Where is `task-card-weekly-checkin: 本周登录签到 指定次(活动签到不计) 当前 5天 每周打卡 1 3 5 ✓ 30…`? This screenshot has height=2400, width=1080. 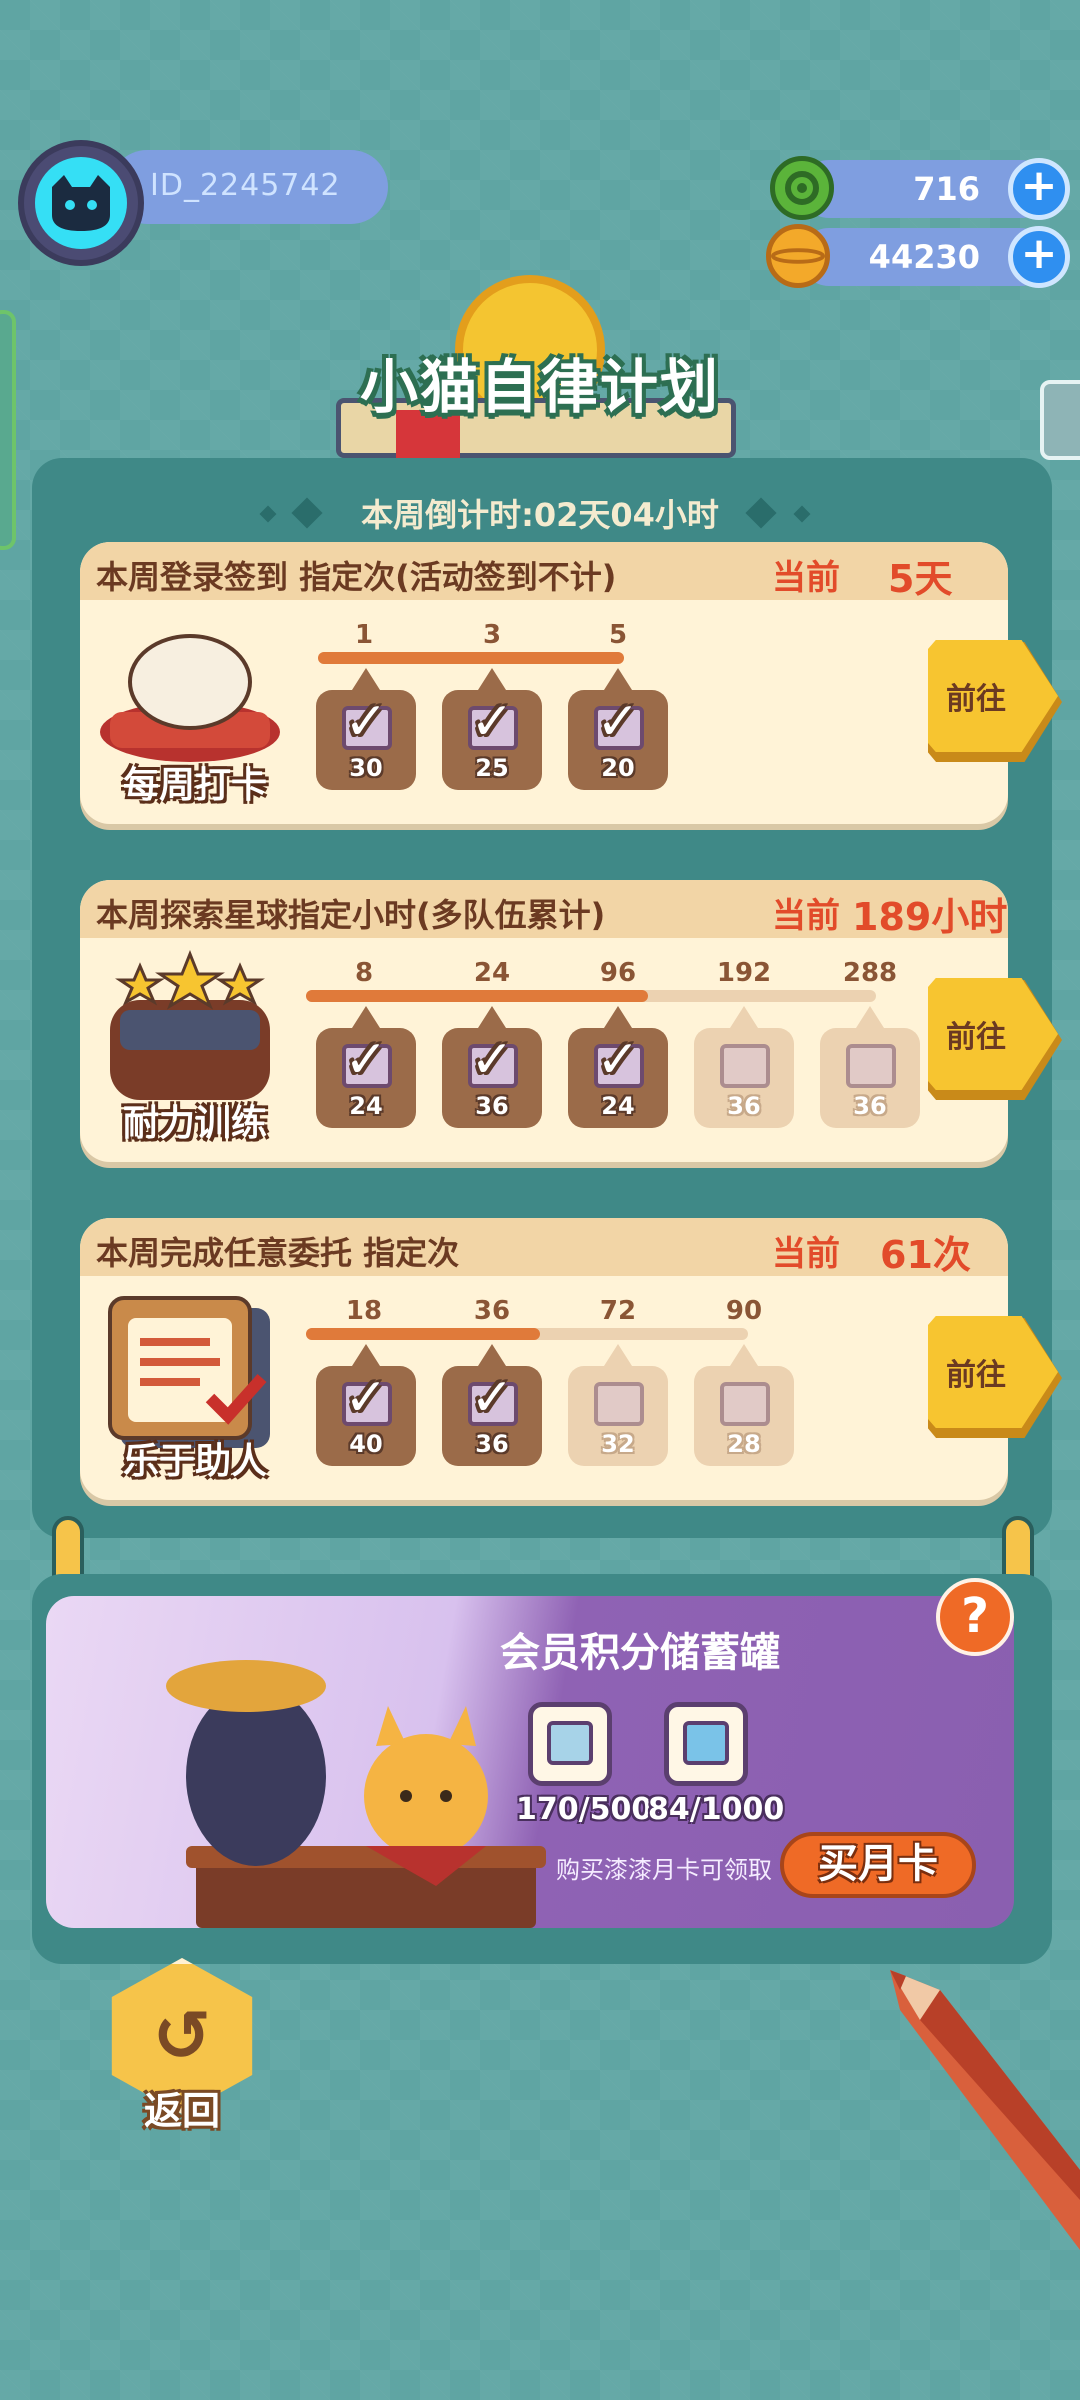 task-card-weekly-checkin: 本周登录签到 指定次(活动签到不计) 当前 5天 每周打卡 1 3 5 ✓ 30… is located at coordinates (571, 683).